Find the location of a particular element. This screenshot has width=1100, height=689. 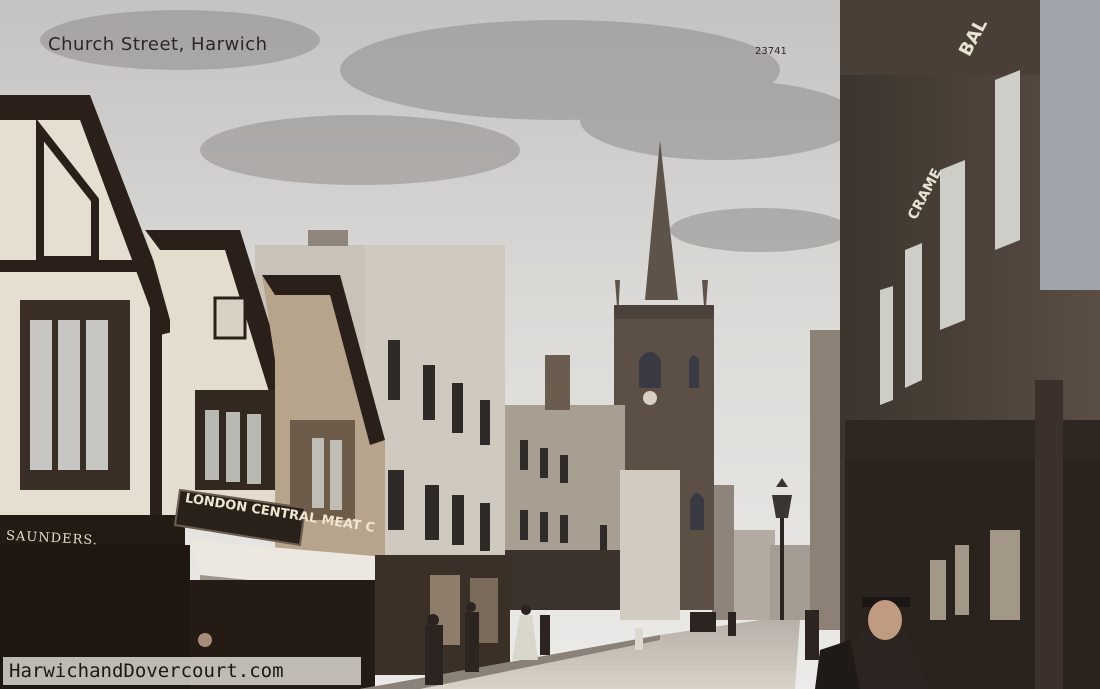

site-watermark: HarwichandDovercourt.com is located at coordinates (182, 671).